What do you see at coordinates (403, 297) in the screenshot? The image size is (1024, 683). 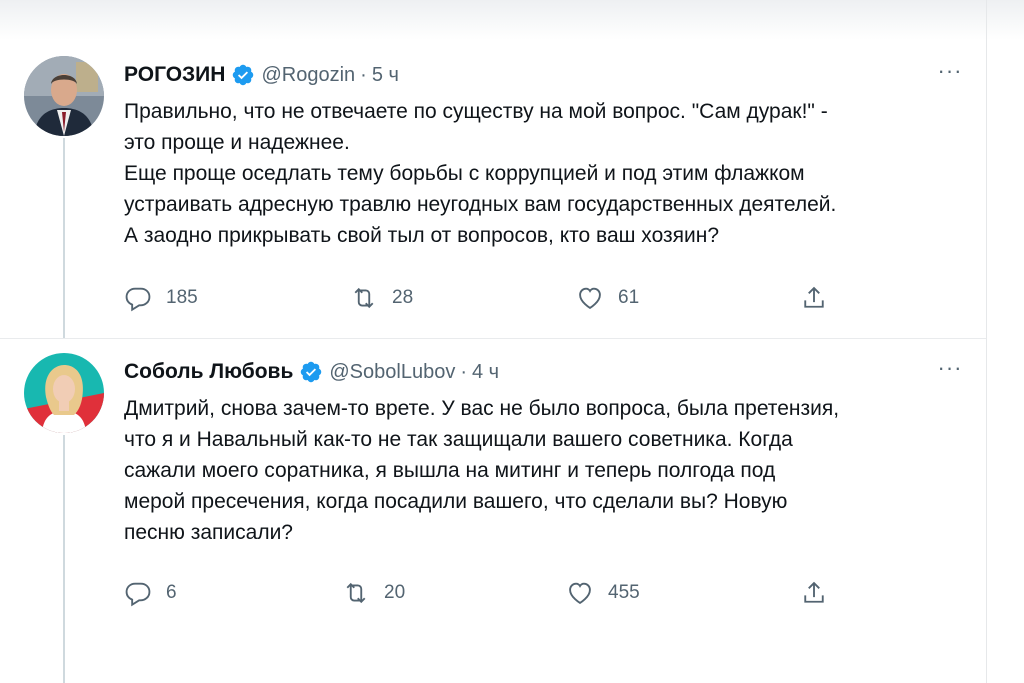 I see `retweet-count: 28` at bounding box center [403, 297].